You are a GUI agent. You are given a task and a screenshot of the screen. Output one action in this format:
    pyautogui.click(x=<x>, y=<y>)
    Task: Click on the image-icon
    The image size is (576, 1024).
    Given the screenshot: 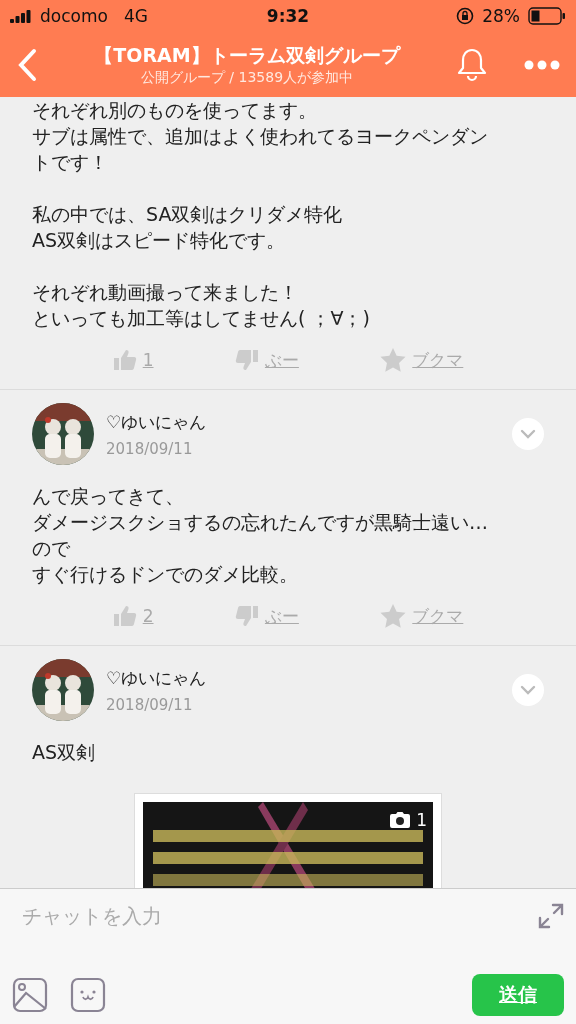 What is the action you would take?
    pyautogui.click(x=30, y=995)
    